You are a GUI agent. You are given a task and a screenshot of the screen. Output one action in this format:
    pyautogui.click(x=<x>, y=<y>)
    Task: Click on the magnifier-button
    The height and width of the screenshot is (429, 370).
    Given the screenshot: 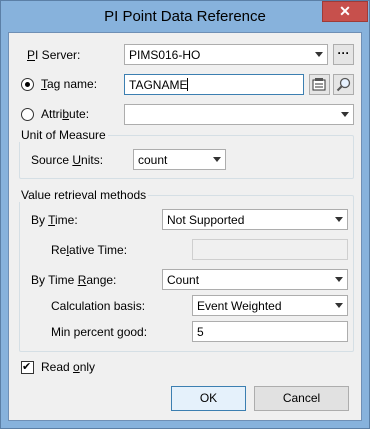 What is the action you would take?
    pyautogui.click(x=343, y=84)
    